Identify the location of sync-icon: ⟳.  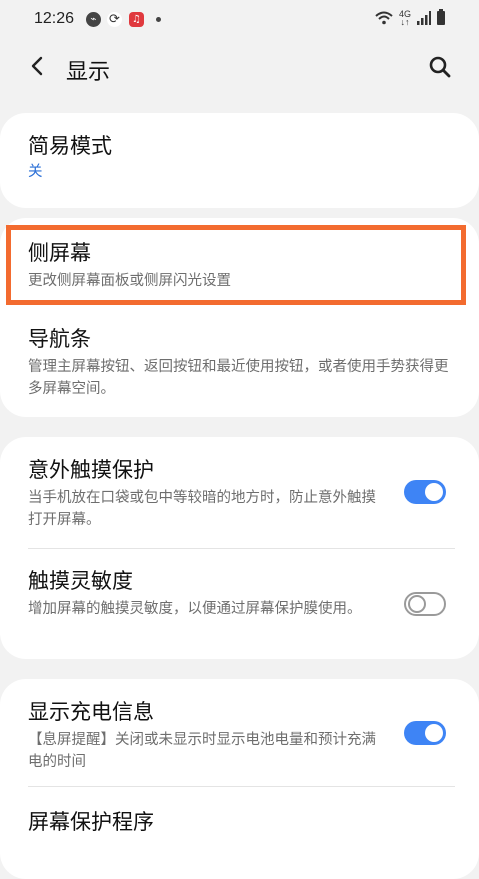
(114, 19).